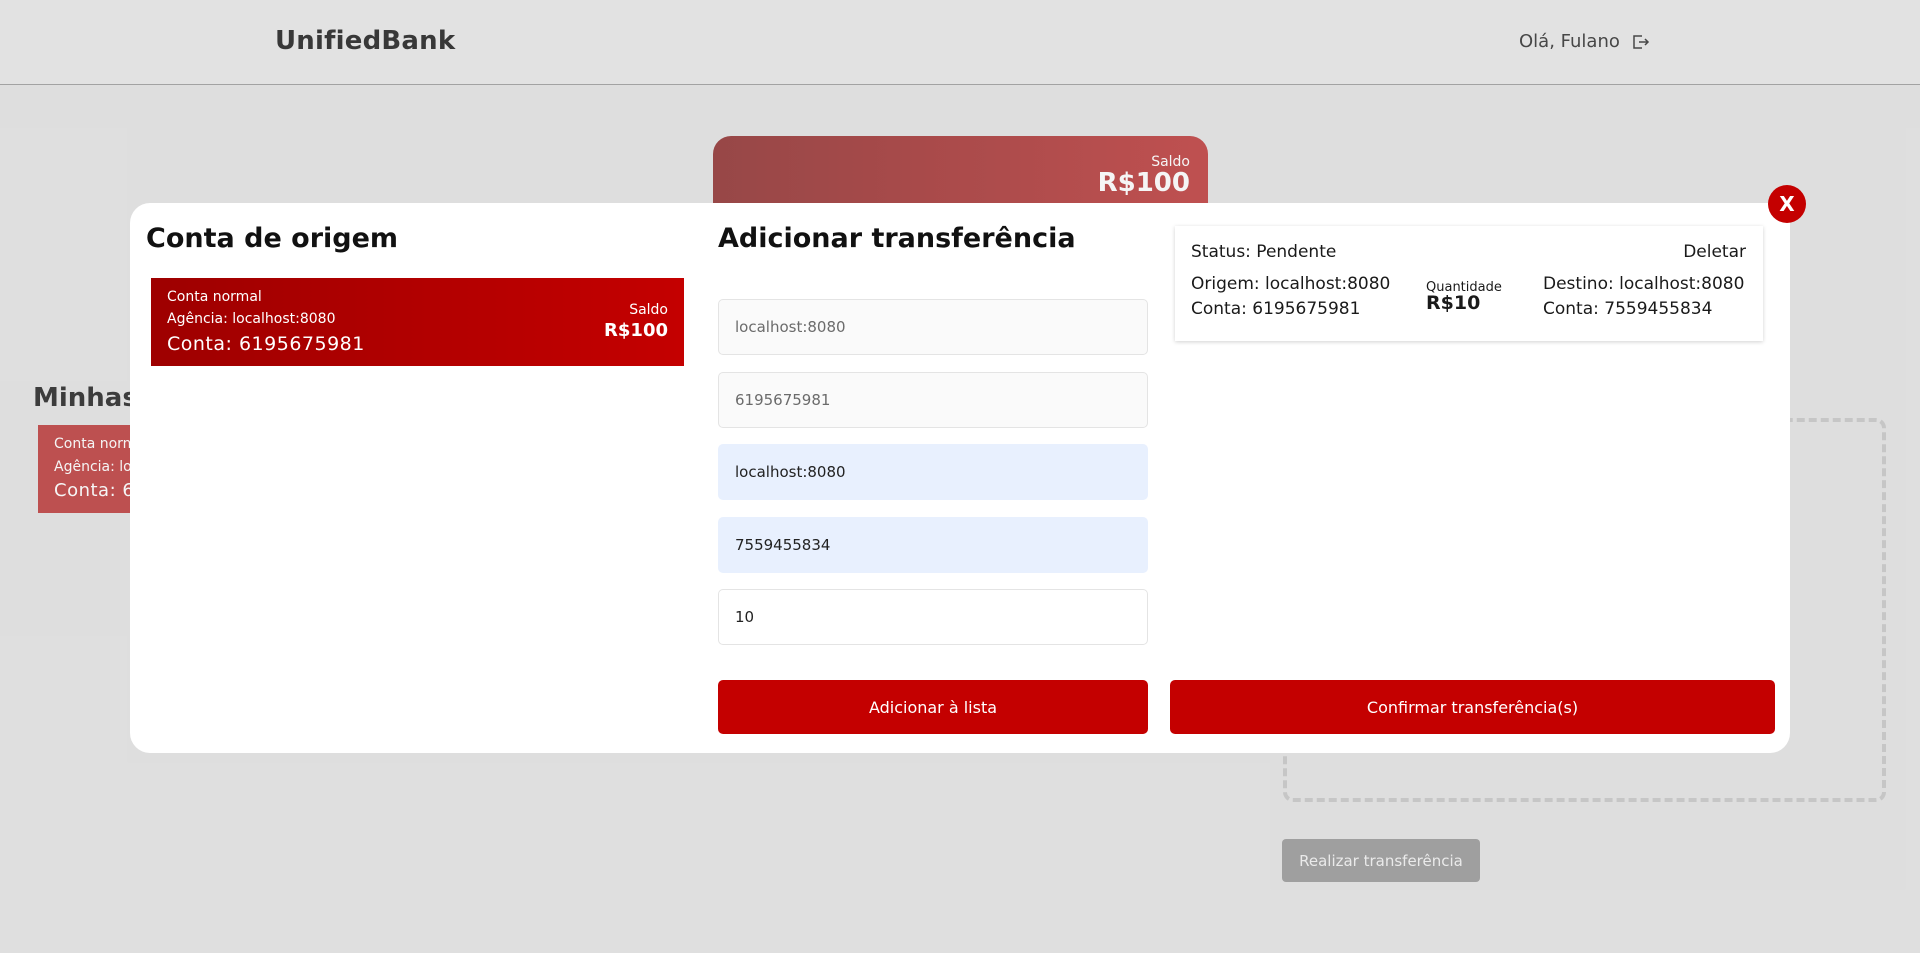 This screenshot has width=1920, height=953. I want to click on confirm-transfers-button: Confirmar transferência(s), so click(1472, 707).